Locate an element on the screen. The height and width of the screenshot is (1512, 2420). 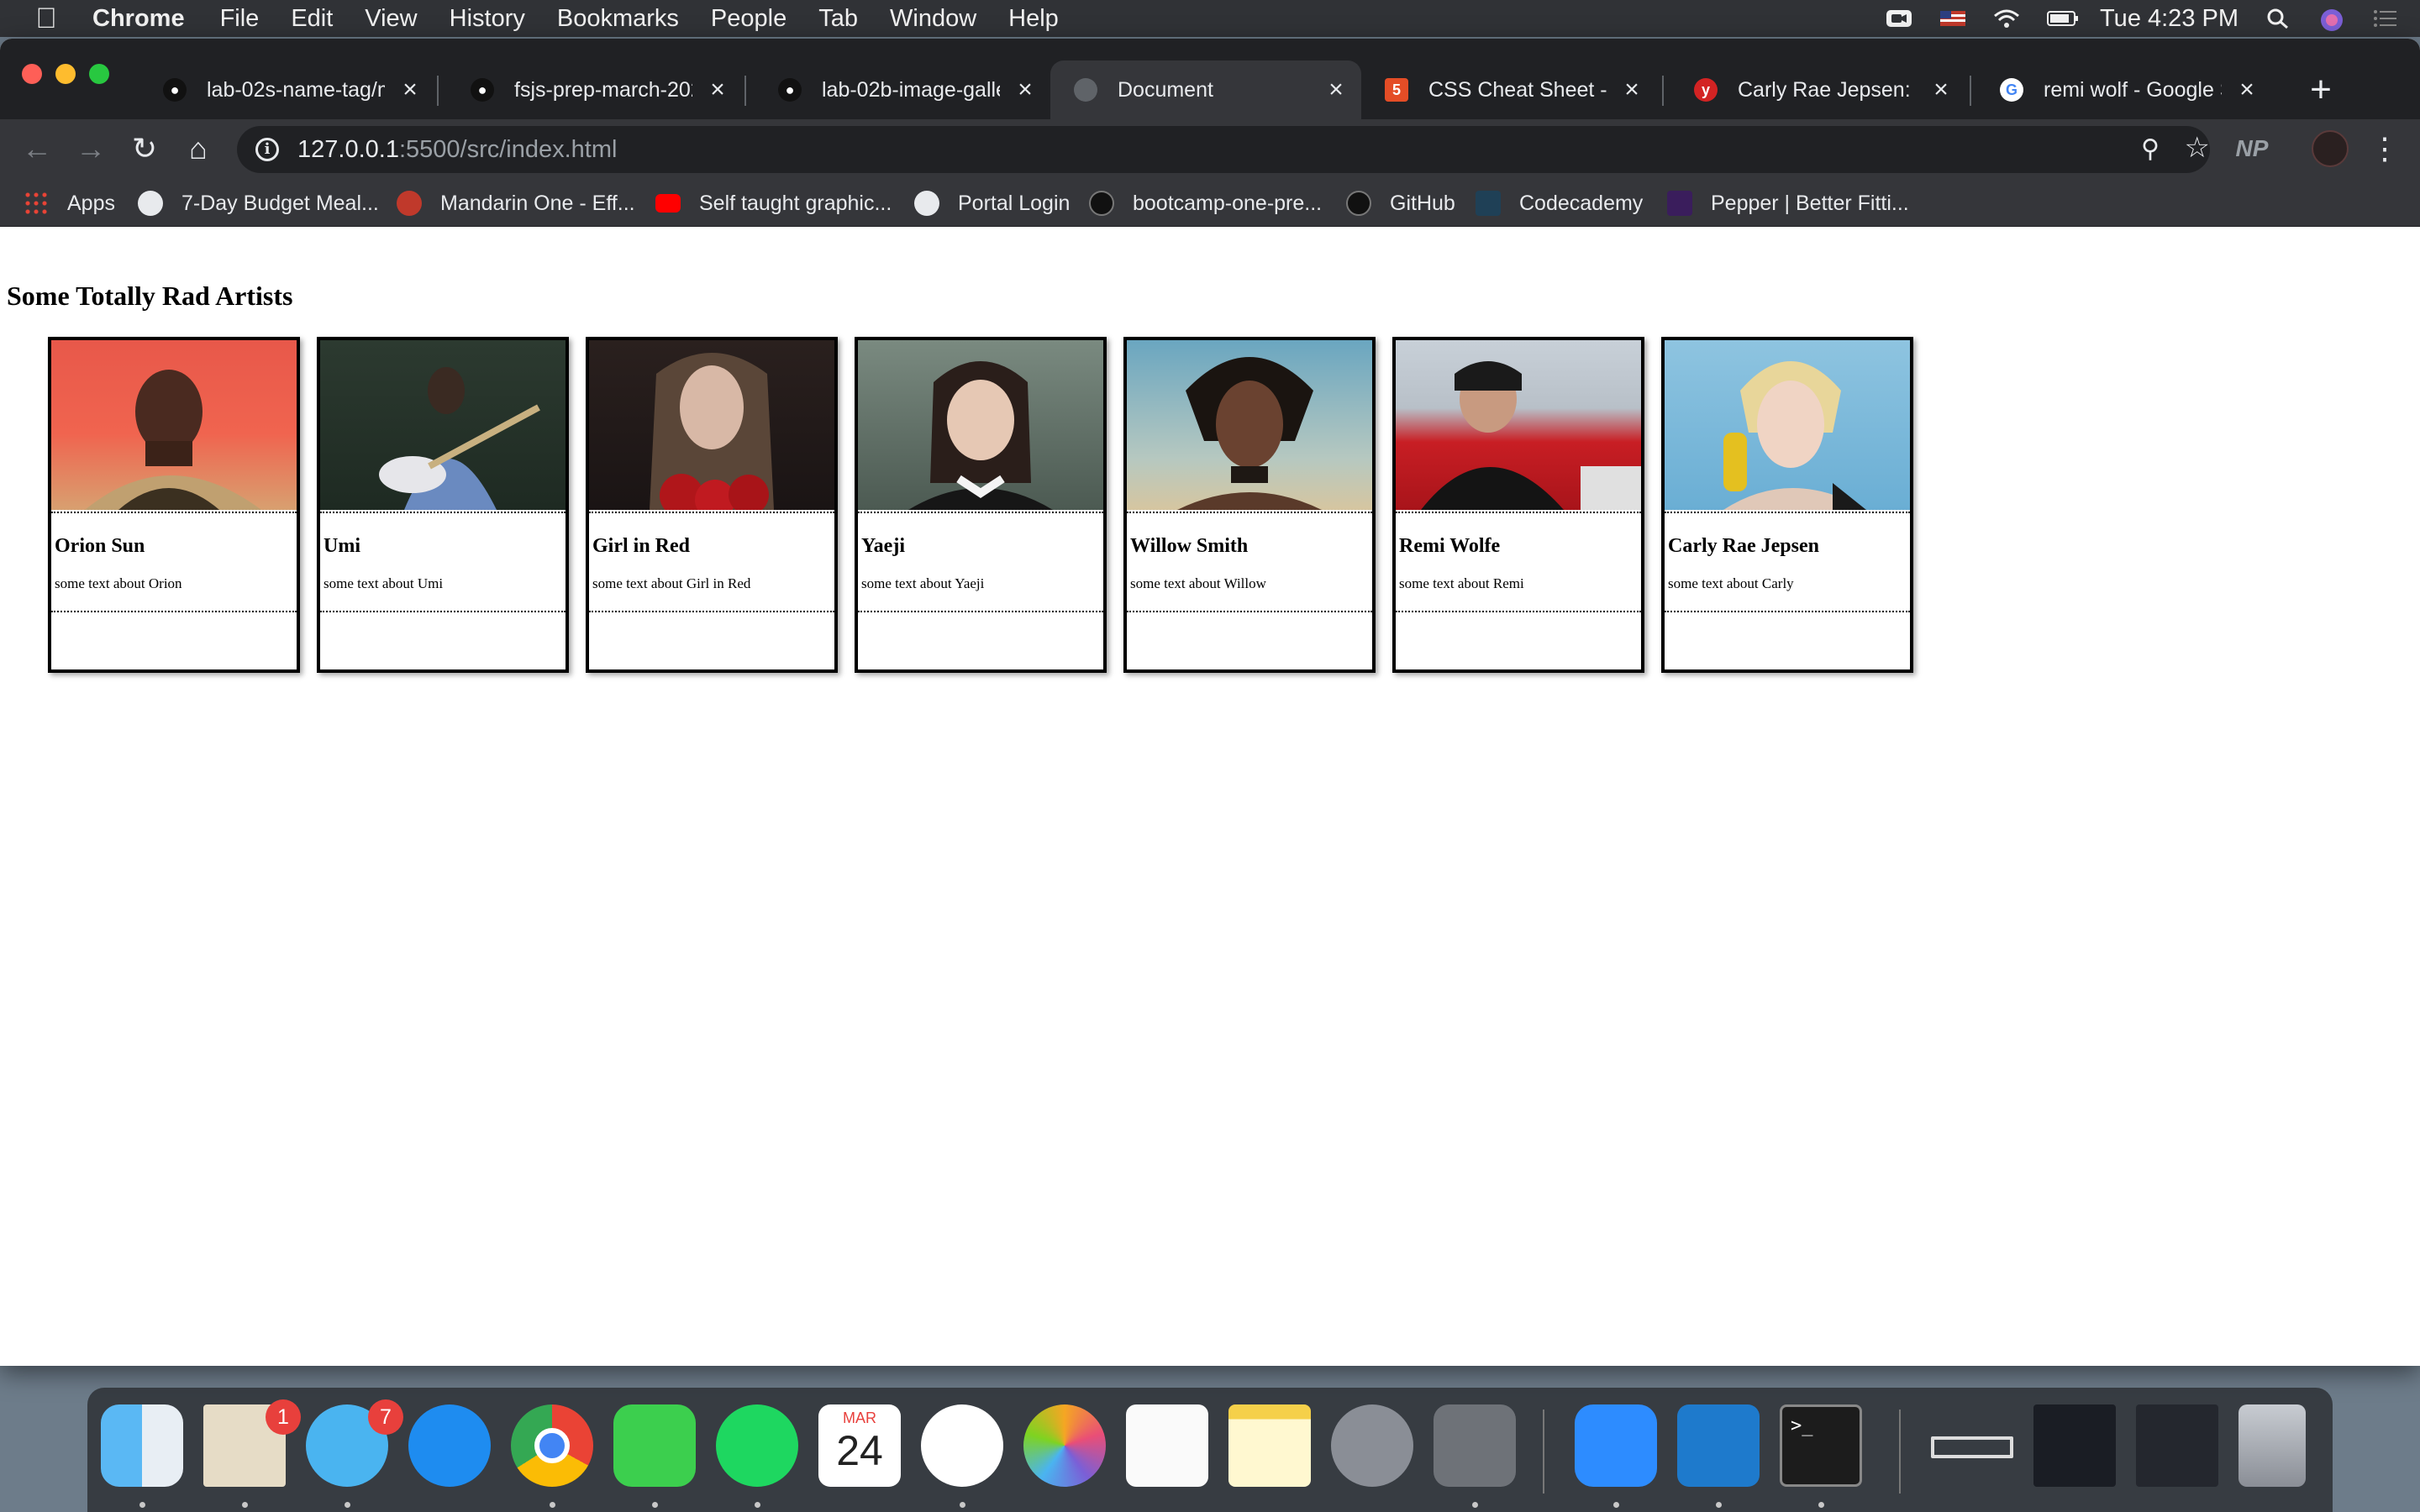
menu-file: File is located at coordinates (240, 19).